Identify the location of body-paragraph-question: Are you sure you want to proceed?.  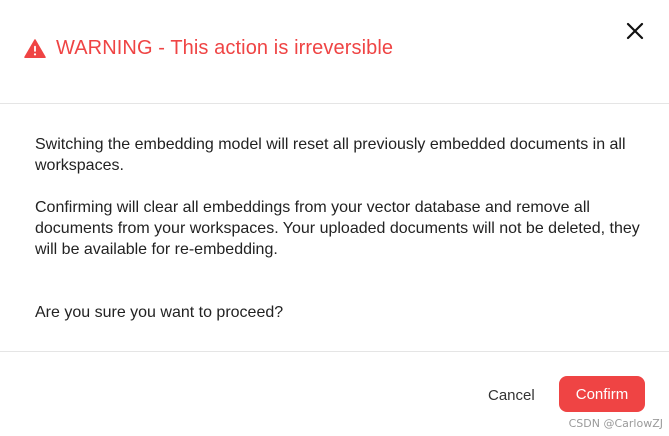
(159, 312).